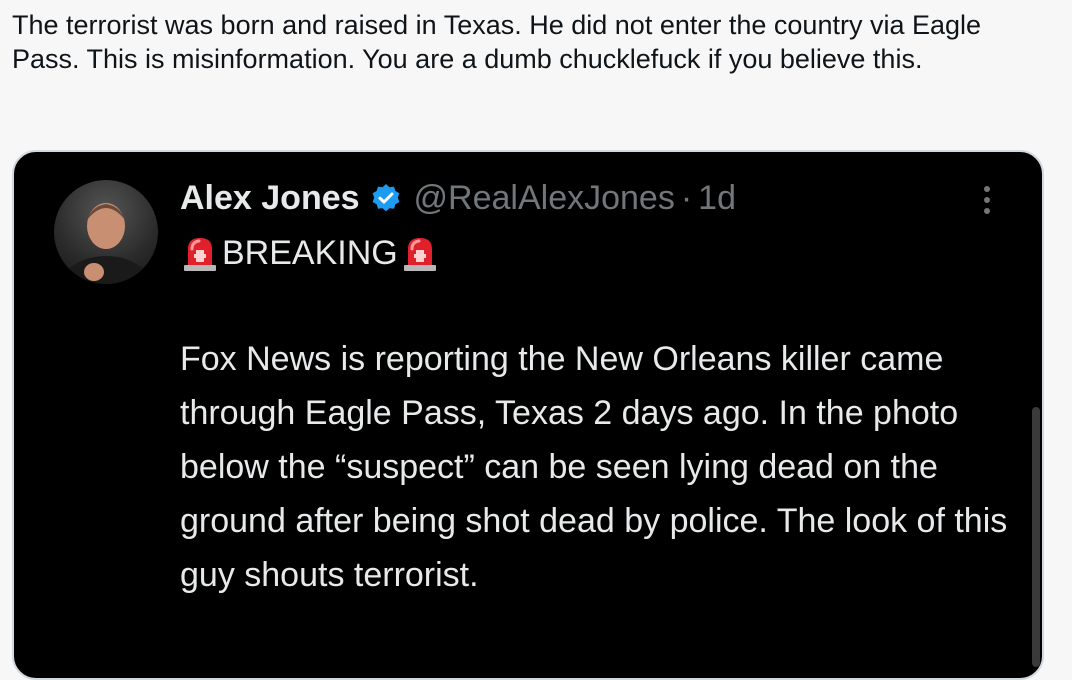 This screenshot has width=1072, height=680. I want to click on breaking-headline: BREAKING, so click(310, 253).